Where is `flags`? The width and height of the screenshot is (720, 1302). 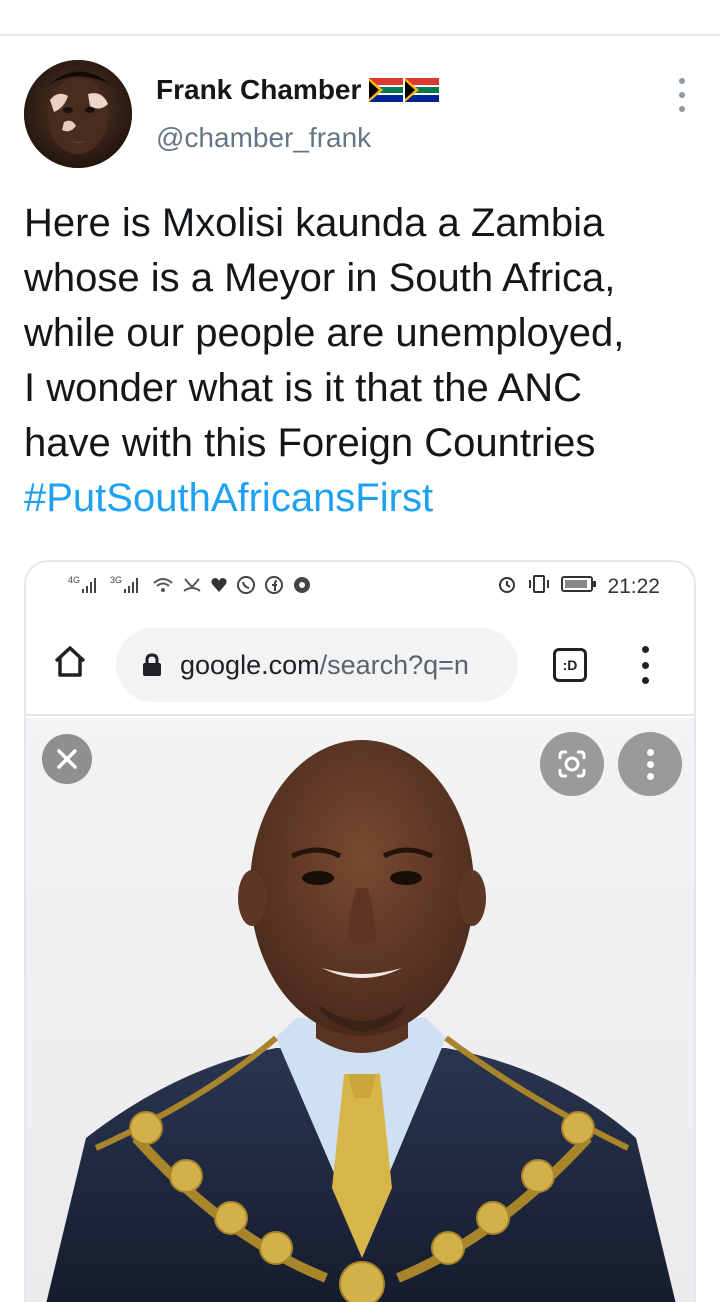 flags is located at coordinates (404, 90).